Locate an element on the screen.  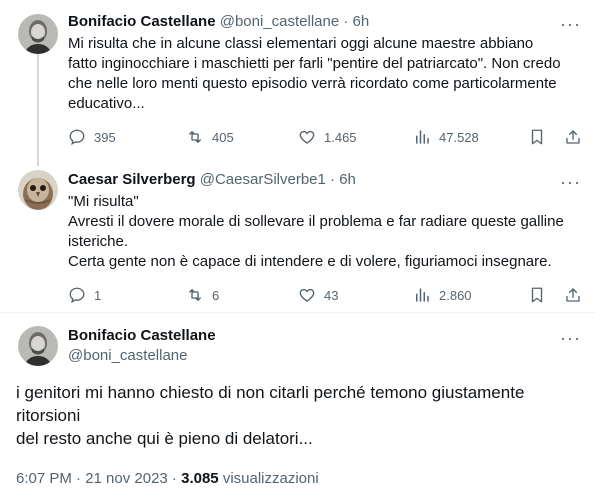
tweet-line: ritorsioni is located at coordinates (48, 415).